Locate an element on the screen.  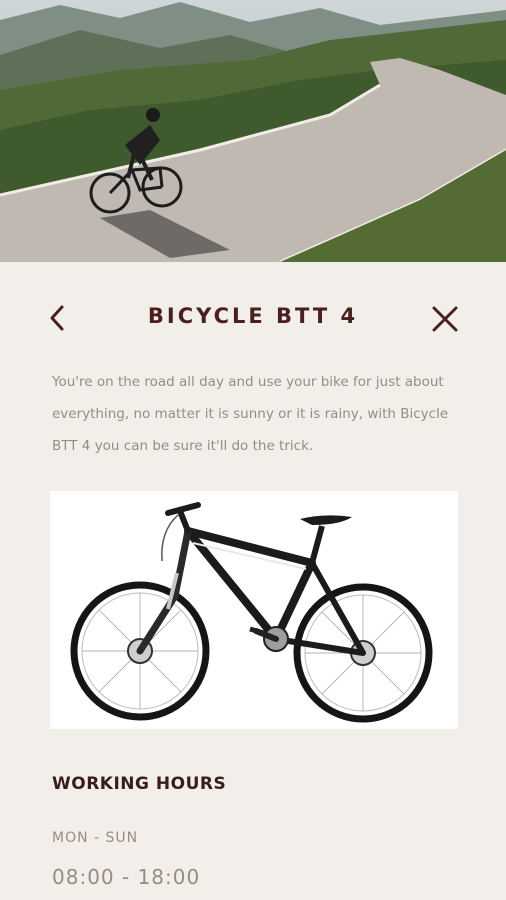
working-days: MON - SUN is located at coordinates (95, 838).